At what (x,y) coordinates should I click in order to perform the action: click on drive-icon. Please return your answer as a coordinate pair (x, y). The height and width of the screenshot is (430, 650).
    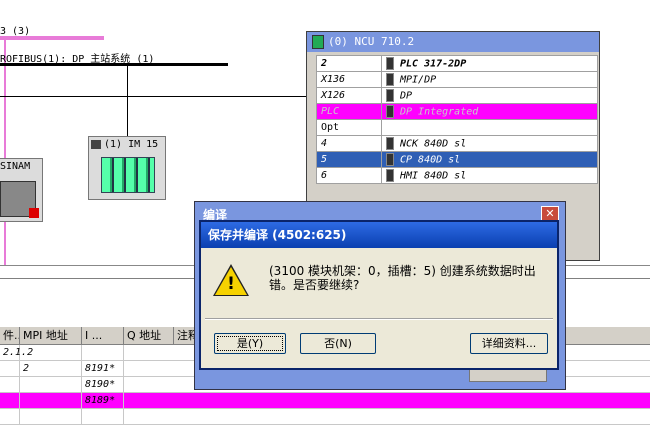
    Looking at the image, I should click on (19, 199).